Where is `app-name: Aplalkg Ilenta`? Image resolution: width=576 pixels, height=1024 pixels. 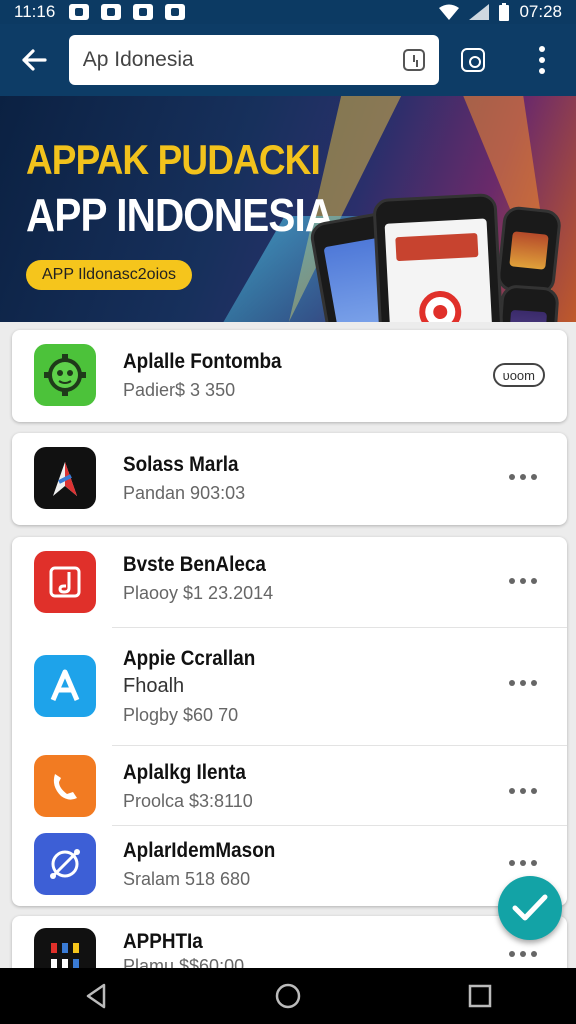 app-name: Aplalkg Ilenta is located at coordinates (184, 772).